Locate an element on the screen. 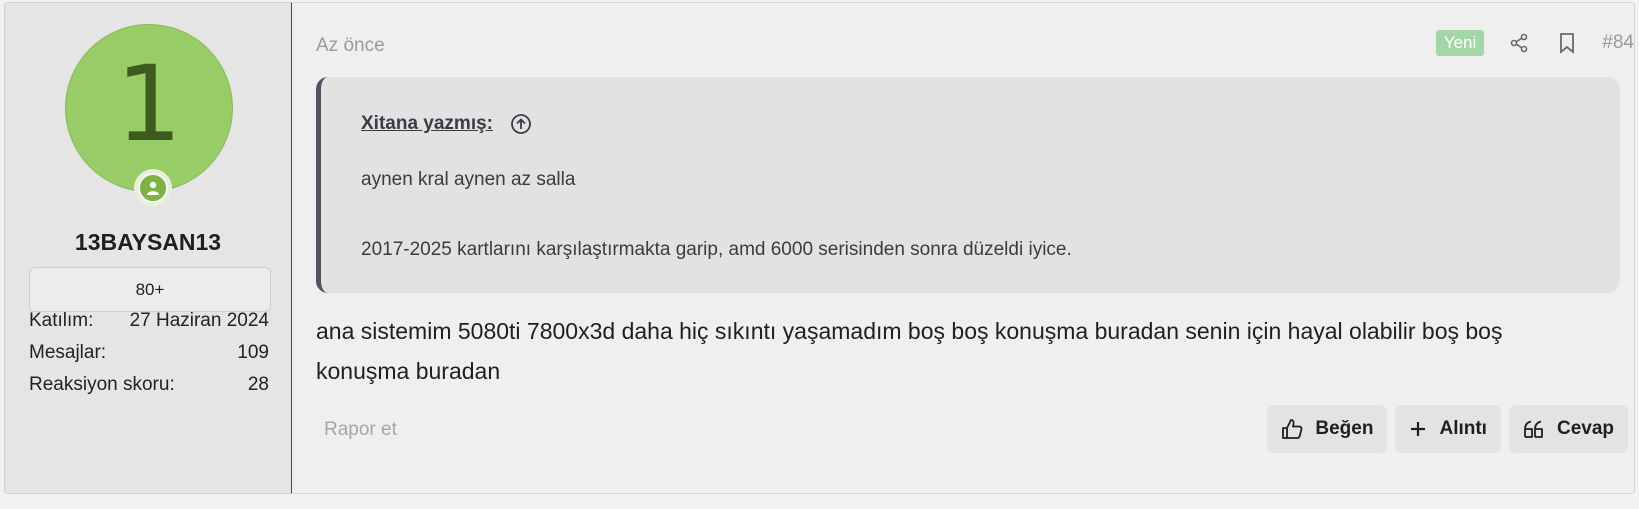 The image size is (1639, 509). avatar-letter: 1 is located at coordinates (149, 104).